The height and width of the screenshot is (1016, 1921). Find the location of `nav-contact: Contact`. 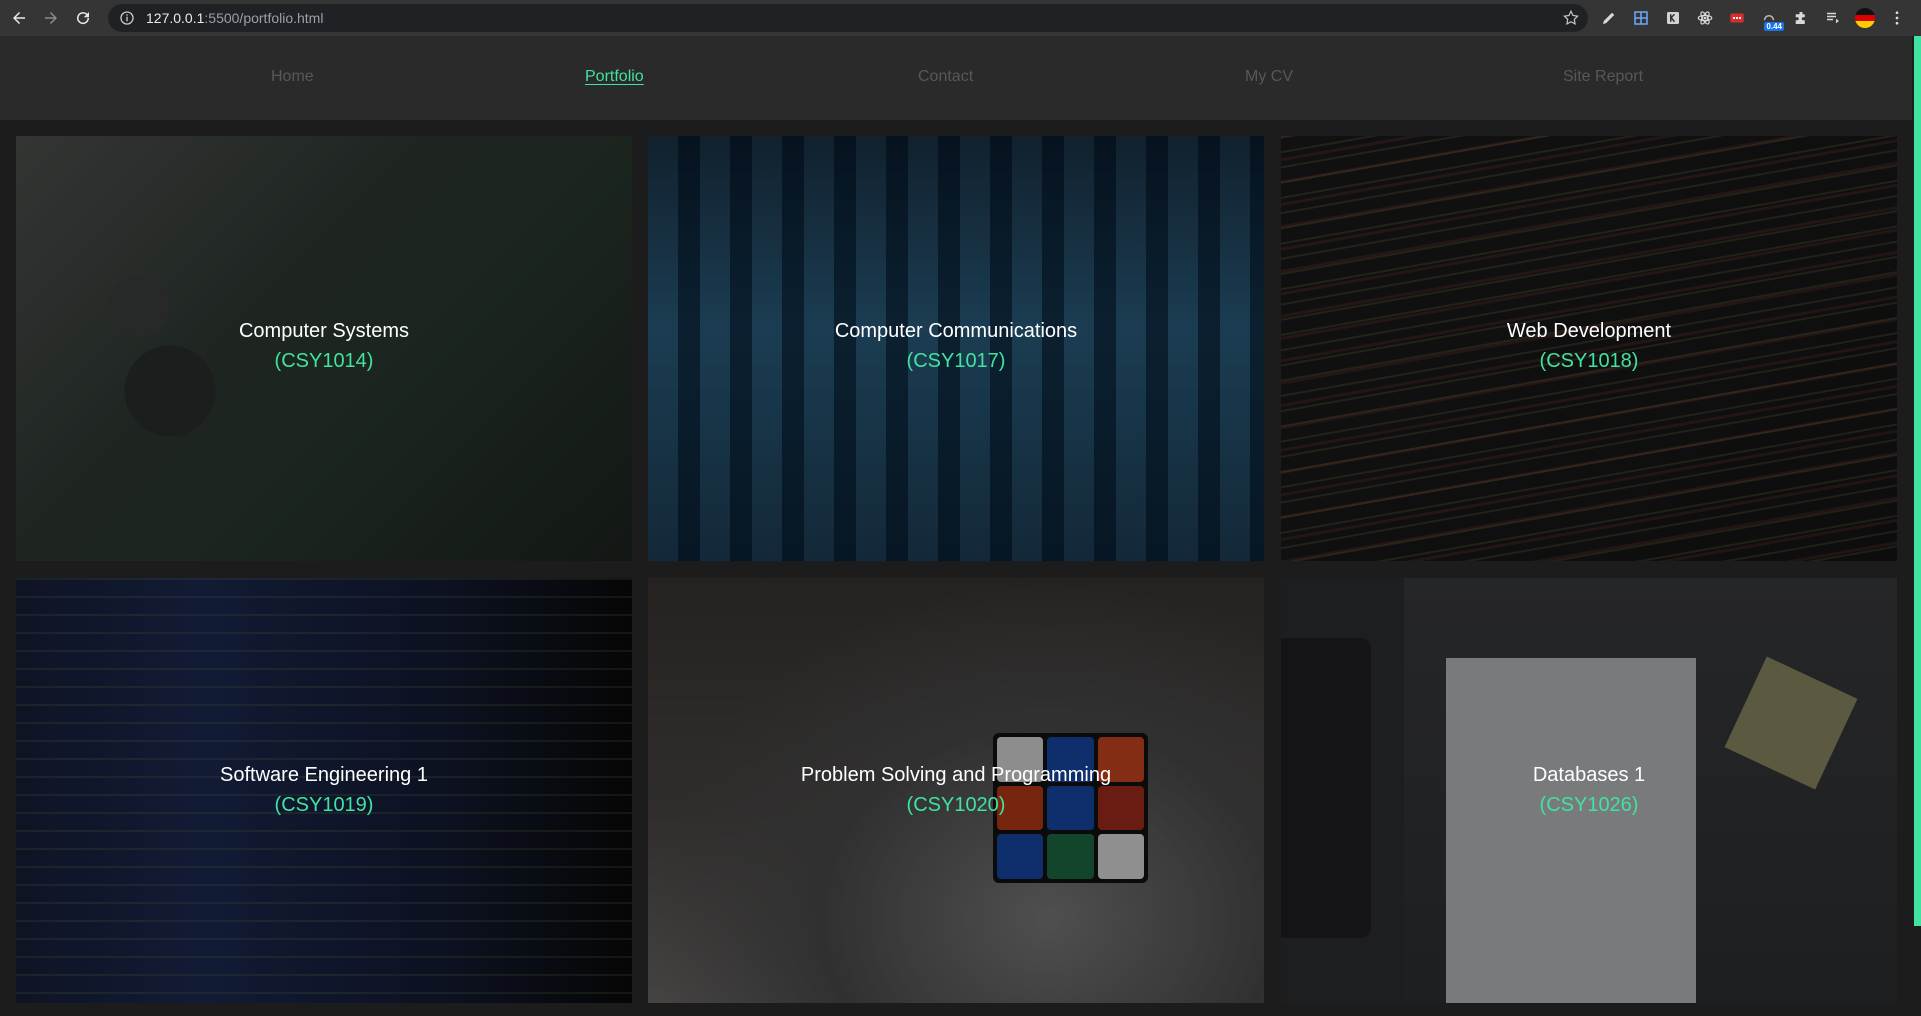

nav-contact: Contact is located at coordinates (945, 77).